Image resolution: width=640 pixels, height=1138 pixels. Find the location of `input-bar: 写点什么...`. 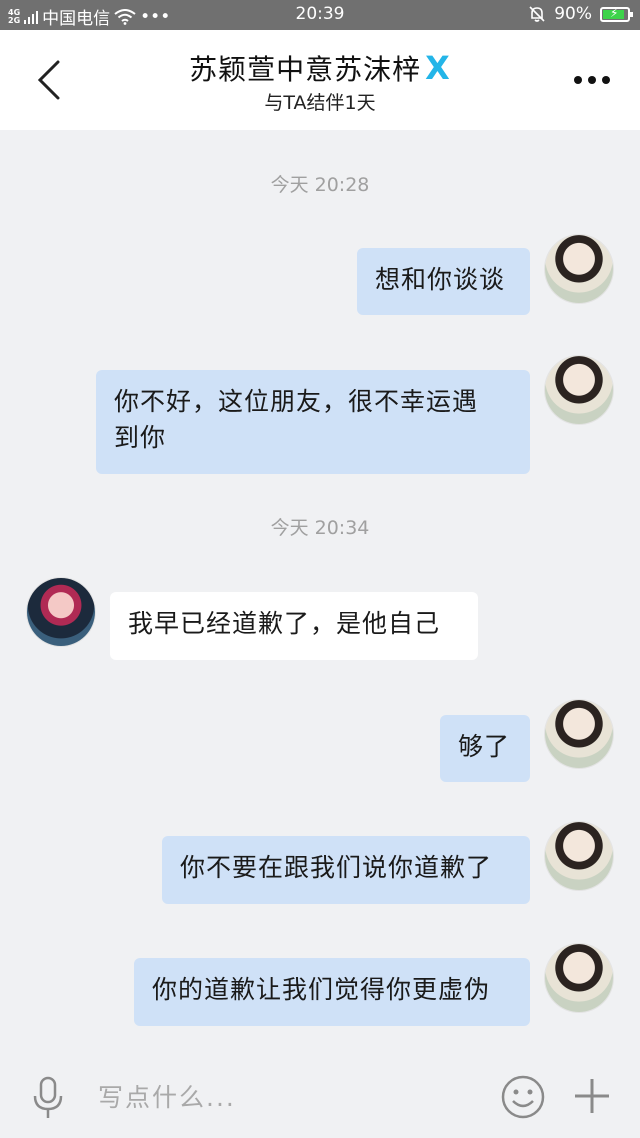

input-bar: 写点什么... is located at coordinates (320, 1098).